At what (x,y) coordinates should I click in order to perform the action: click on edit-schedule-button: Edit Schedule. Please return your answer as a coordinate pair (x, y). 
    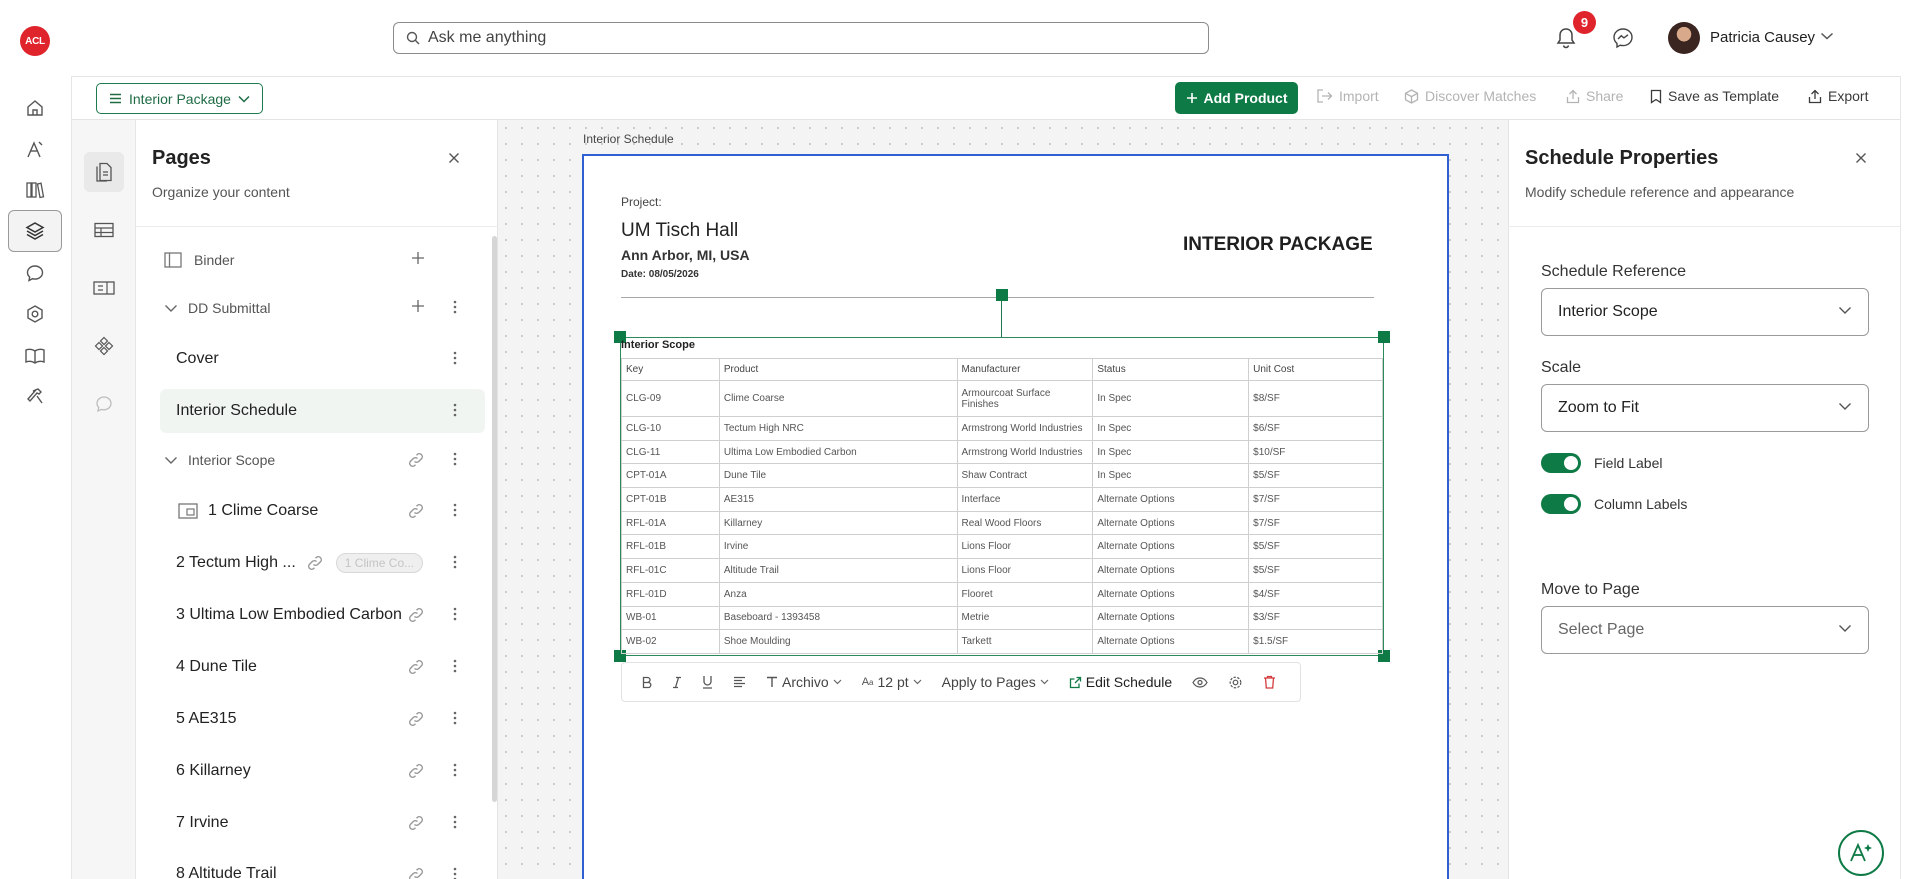
    Looking at the image, I should click on (1120, 682).